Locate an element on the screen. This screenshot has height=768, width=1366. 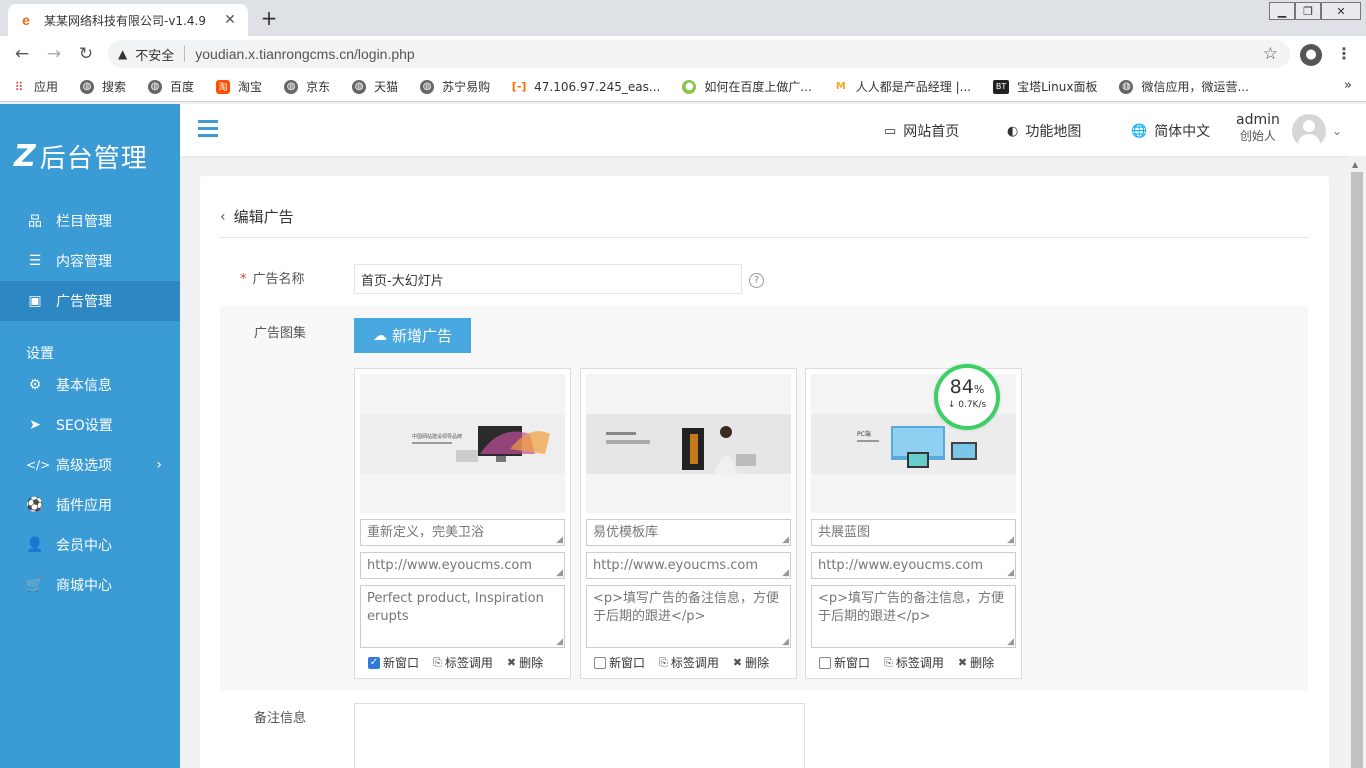
bookmarks-overflow-icon: » is located at coordinates (1348, 85).